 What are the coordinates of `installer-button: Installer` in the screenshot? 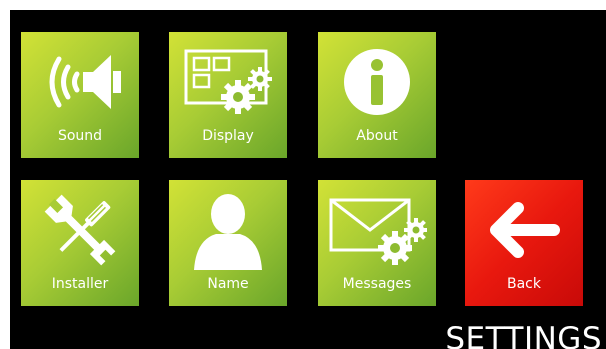 It's located at (80, 243).